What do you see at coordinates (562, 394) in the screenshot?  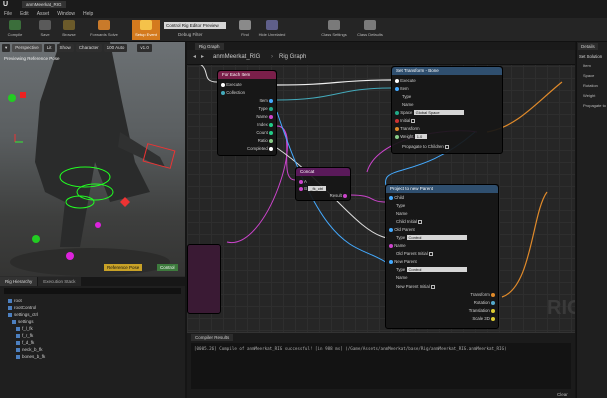 I see `clear-button: Clear` at bounding box center [562, 394].